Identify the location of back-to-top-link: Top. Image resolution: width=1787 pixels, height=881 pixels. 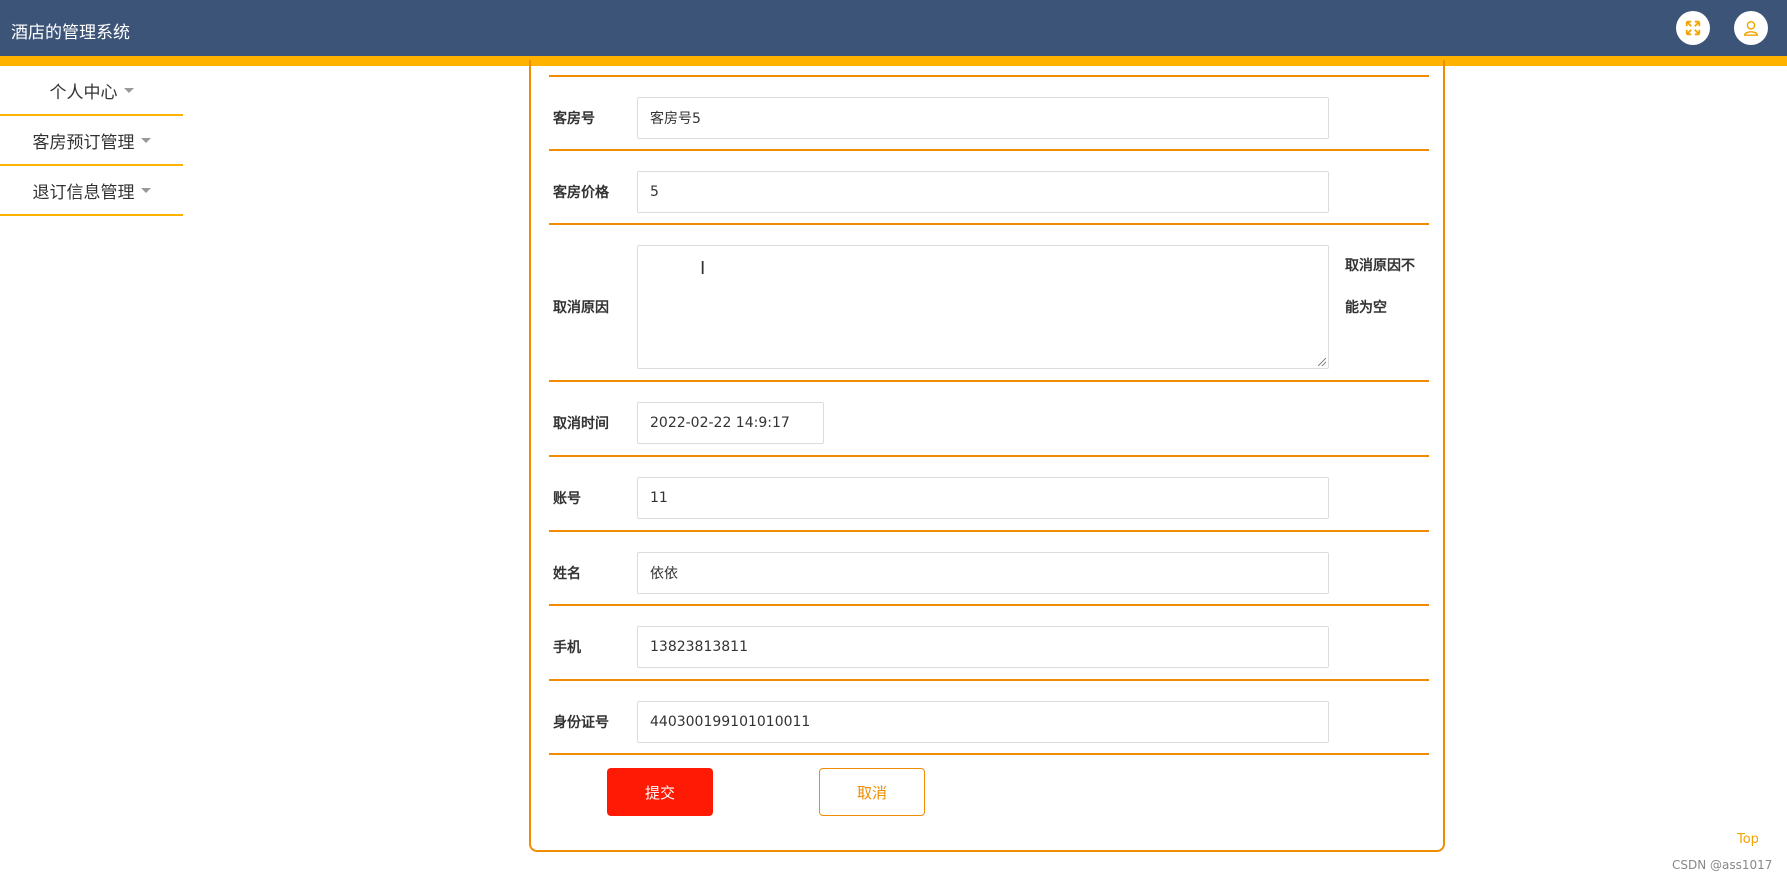
(1748, 839).